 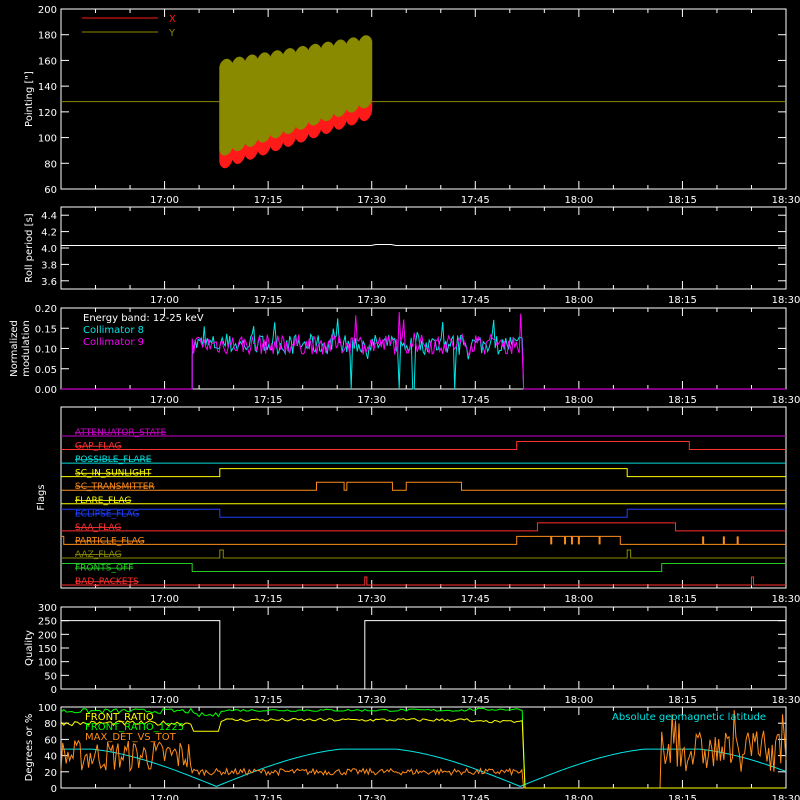 I want to click on quality-xtick-label: 17:45, so click(x=475, y=700).